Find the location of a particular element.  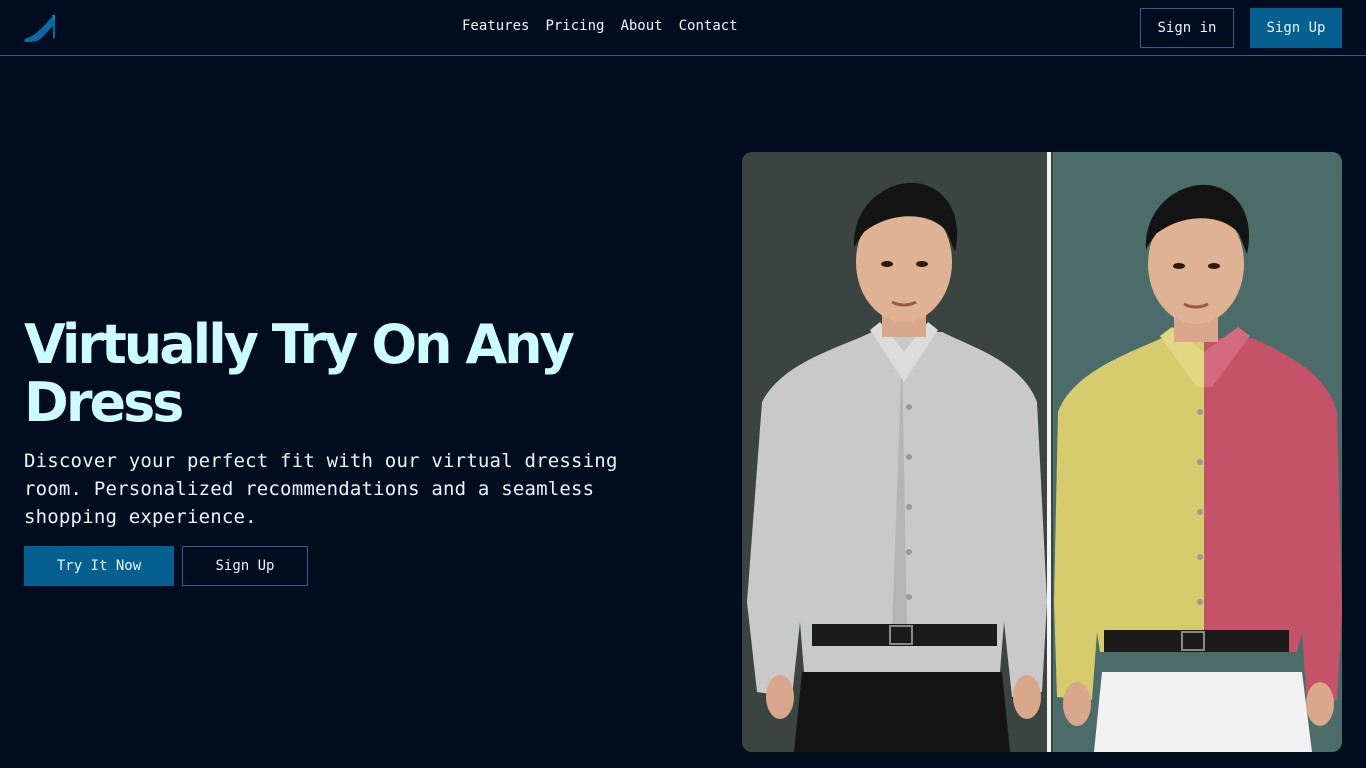

nav-link-pricing: Pricing is located at coordinates (574, 28).